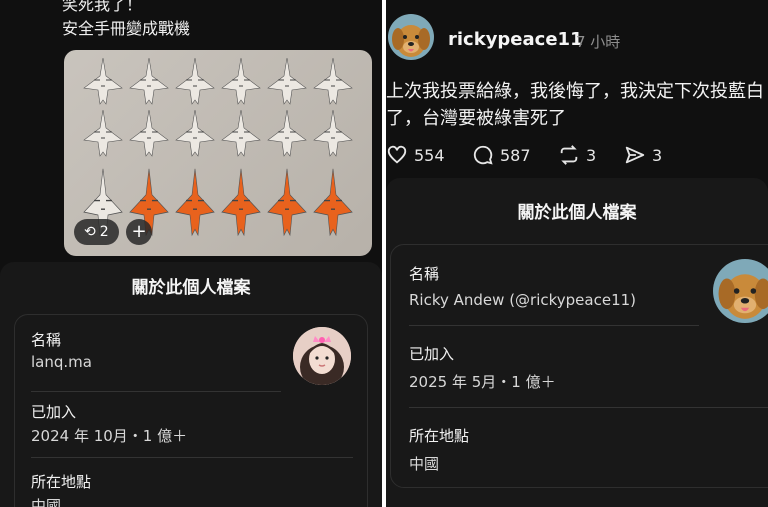 The image size is (768, 507). Describe the element at coordinates (429, 155) in the screenshot. I see `like-count: 554` at that location.